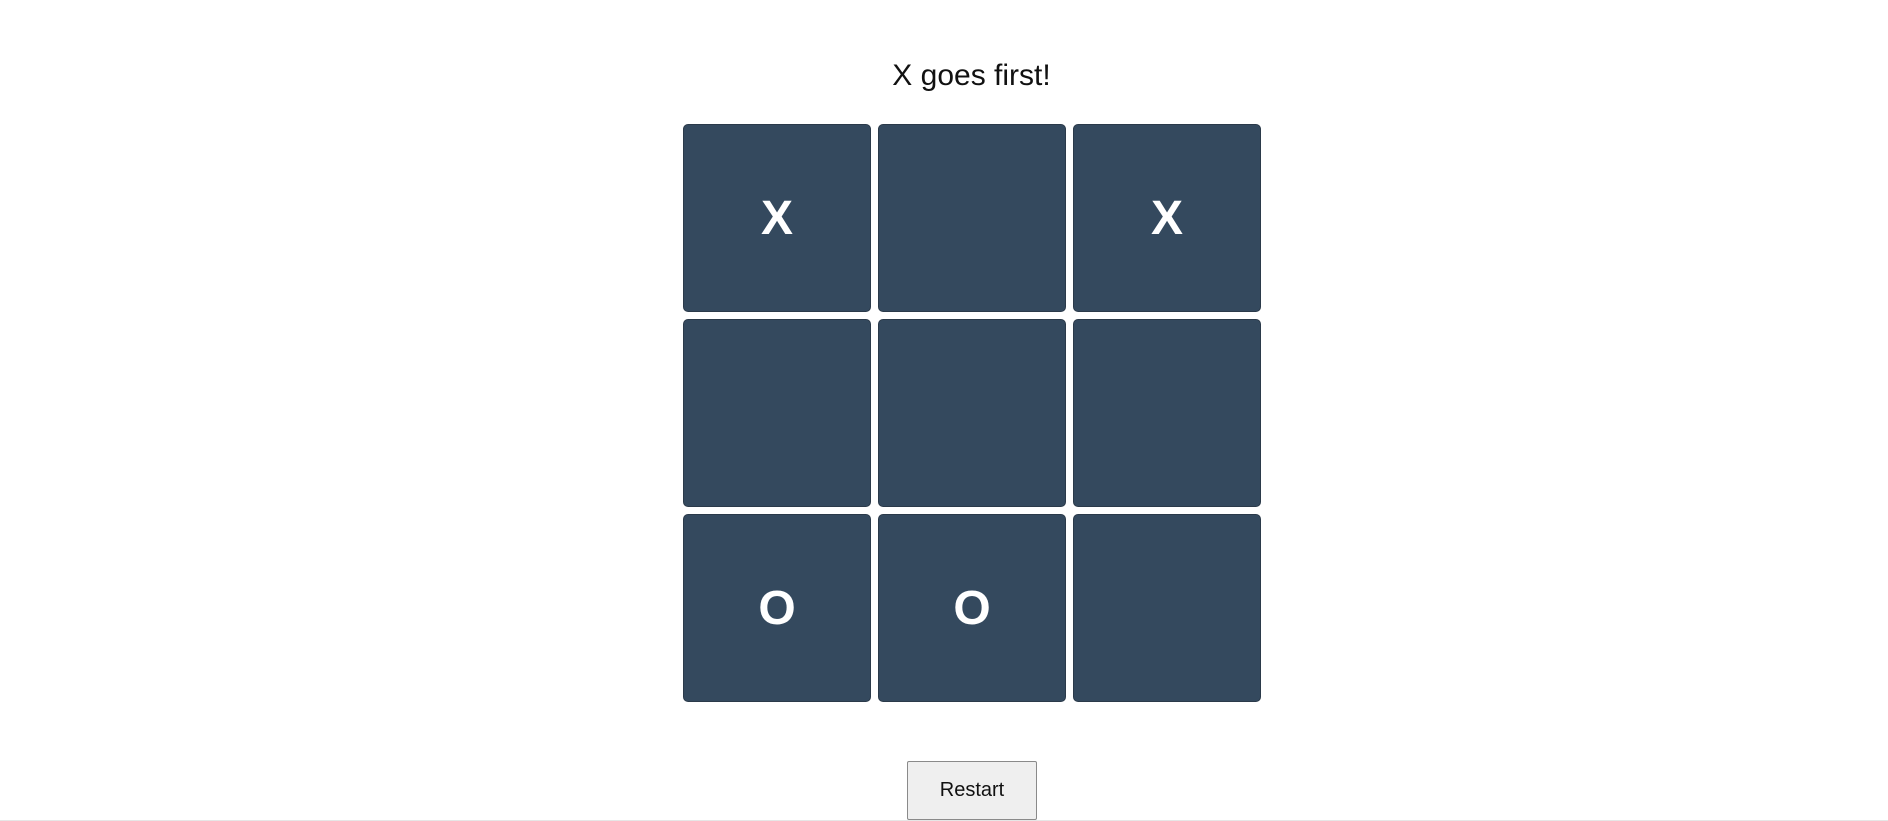  Describe the element at coordinates (971, 75) in the screenshot. I see `game-status-text: X goes first!` at that location.